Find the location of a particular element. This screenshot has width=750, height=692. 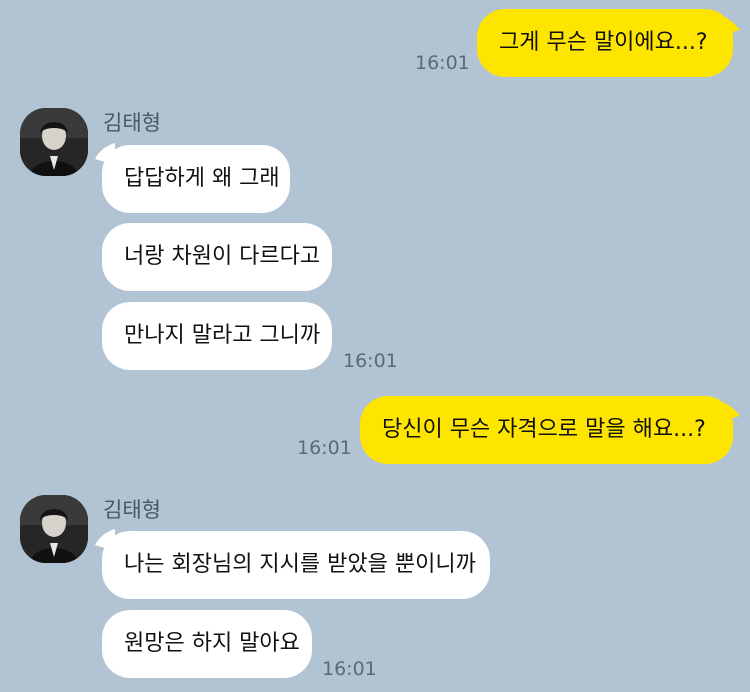

their-message-bubble: 나는 회장님의 지시를 받았을 뿐이니까 is located at coordinates (296, 565).